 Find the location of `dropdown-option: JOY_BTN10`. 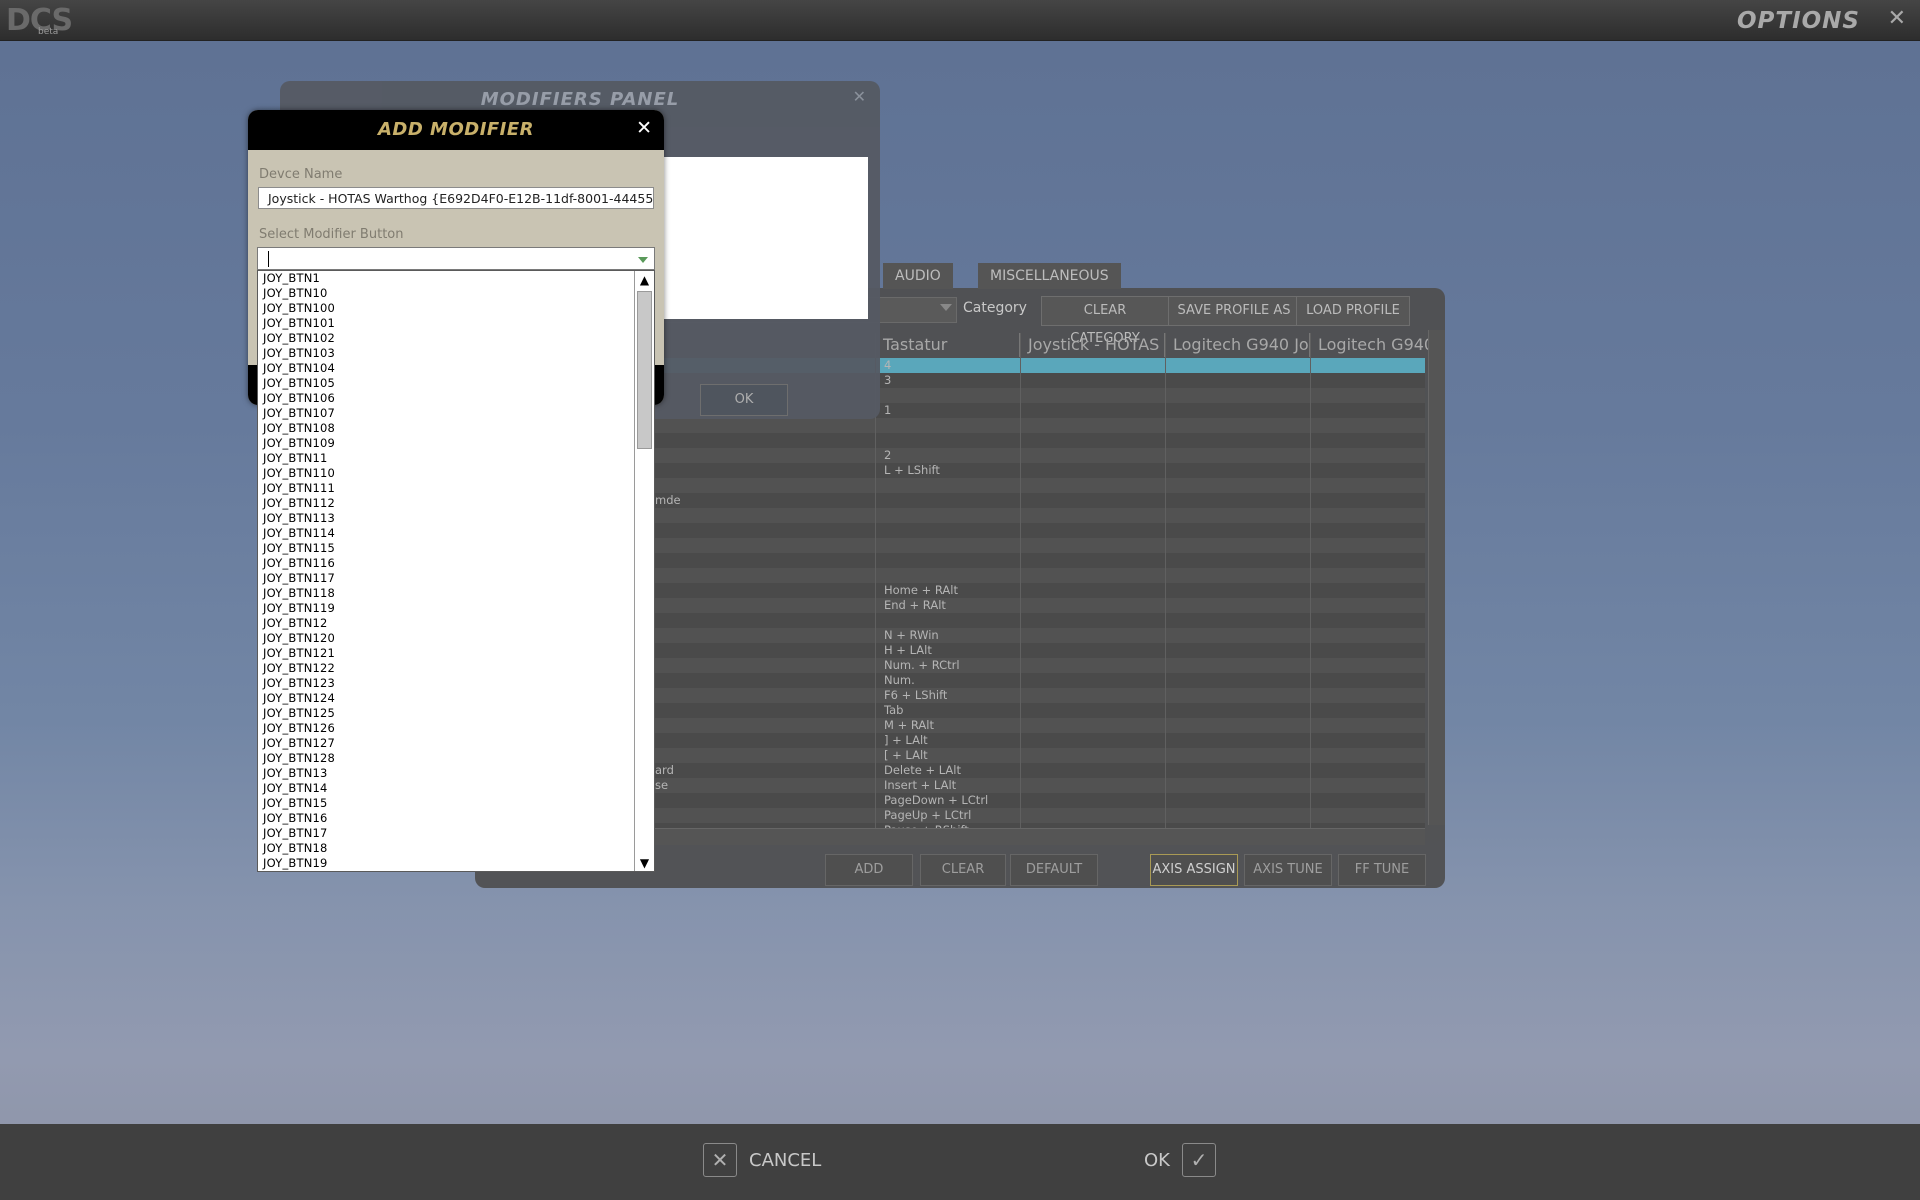

dropdown-option: JOY_BTN10 is located at coordinates (456, 293).